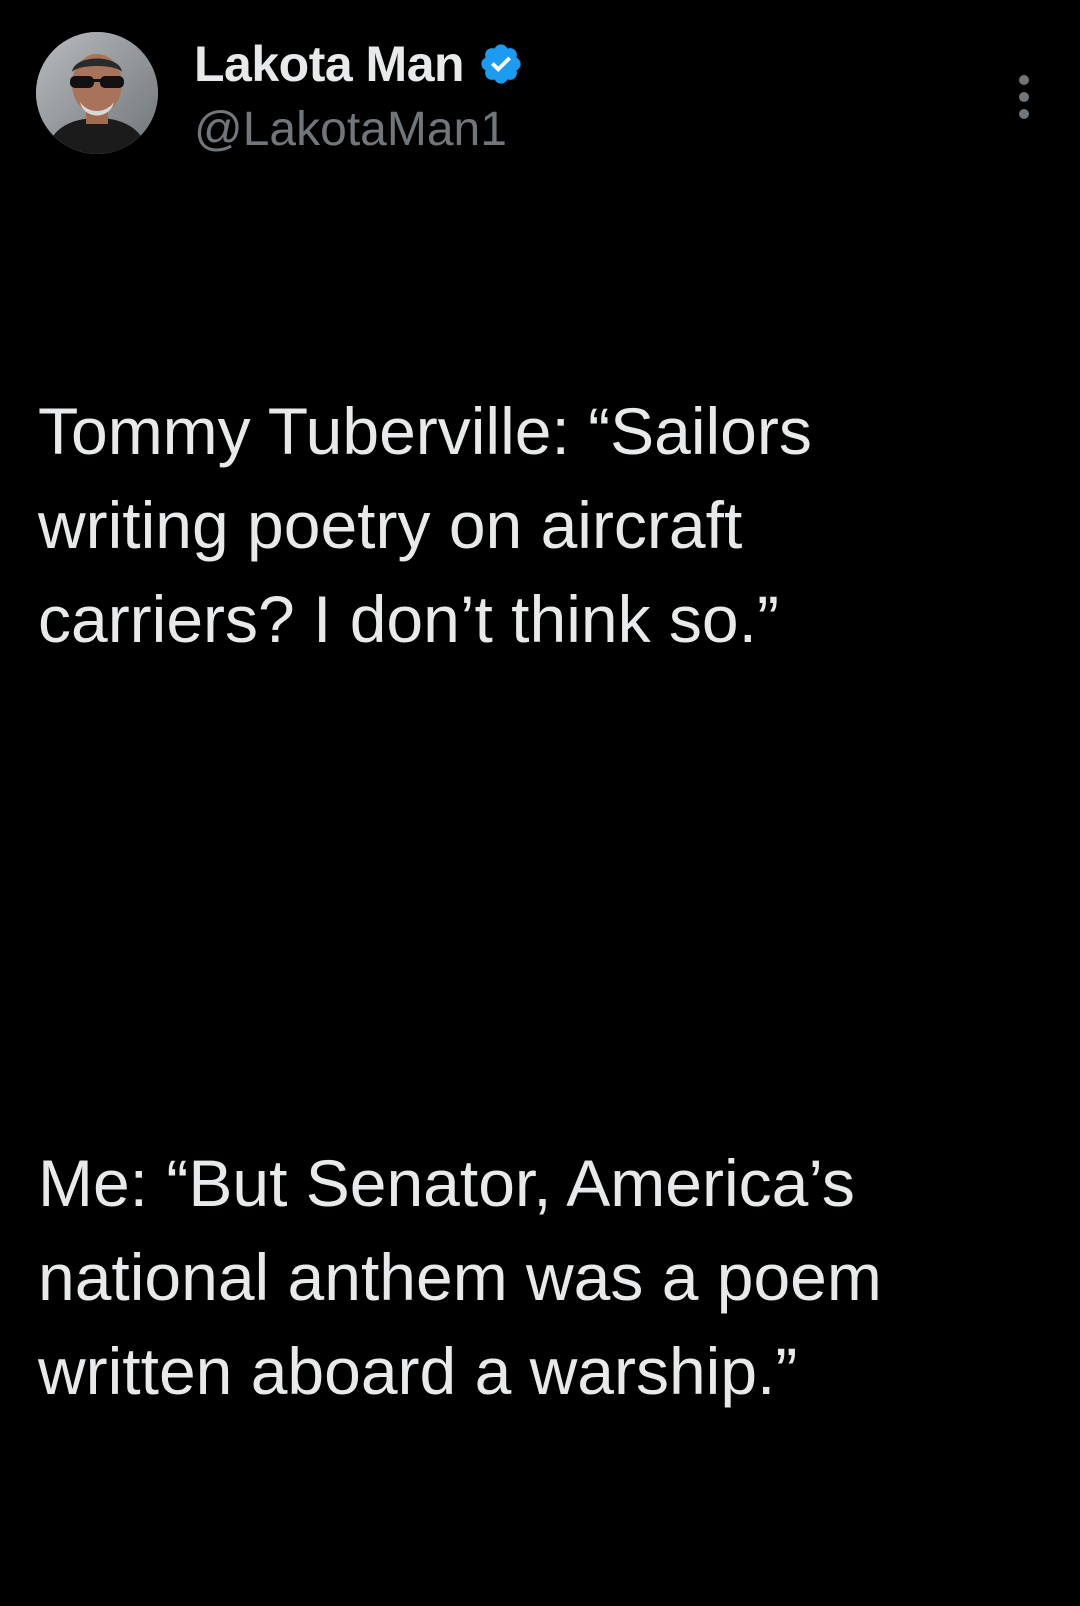 This screenshot has width=1080, height=1606. Describe the element at coordinates (540, 94) in the screenshot. I see `tweet-header: Lakota Man @LakotaMan1` at that location.